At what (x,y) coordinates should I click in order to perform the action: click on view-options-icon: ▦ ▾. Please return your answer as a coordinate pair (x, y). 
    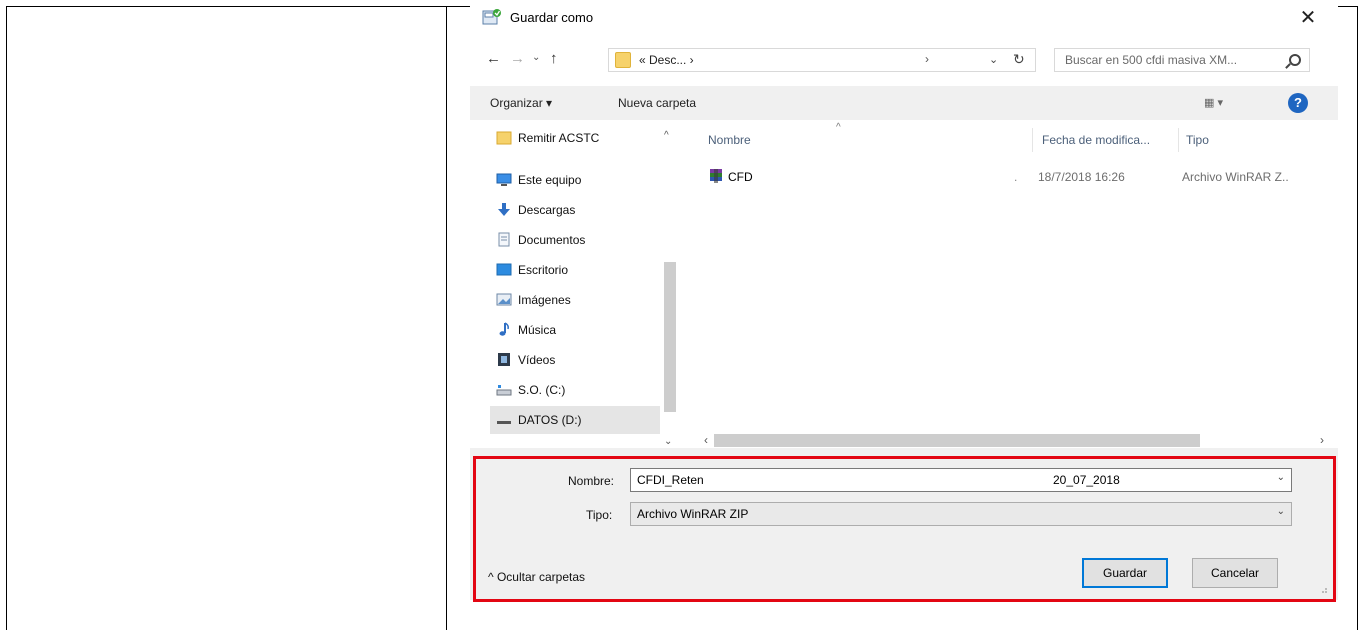
    Looking at the image, I should click on (1213, 102).